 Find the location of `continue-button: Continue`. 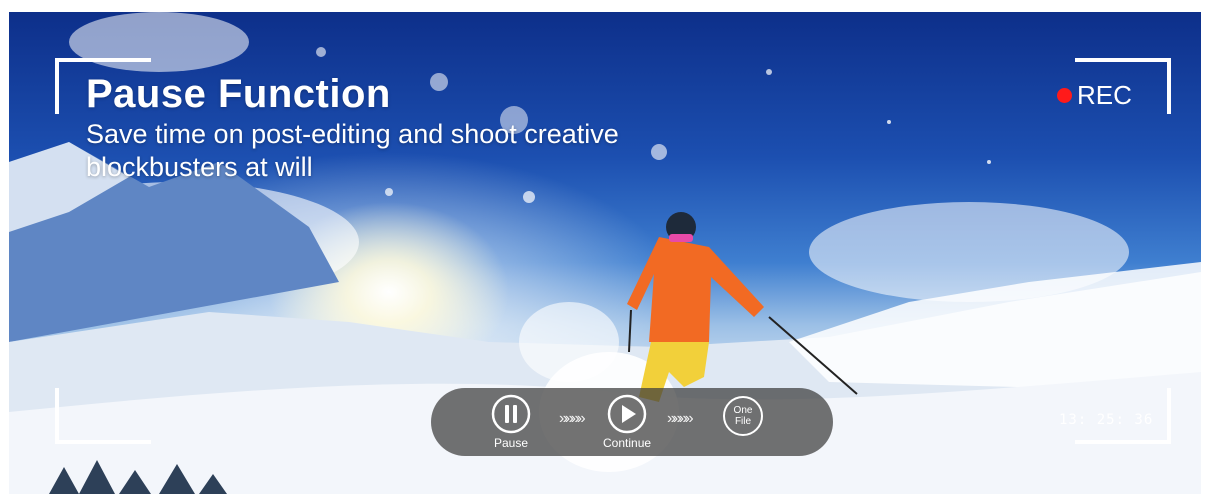

continue-button: Continue is located at coordinates (627, 422).